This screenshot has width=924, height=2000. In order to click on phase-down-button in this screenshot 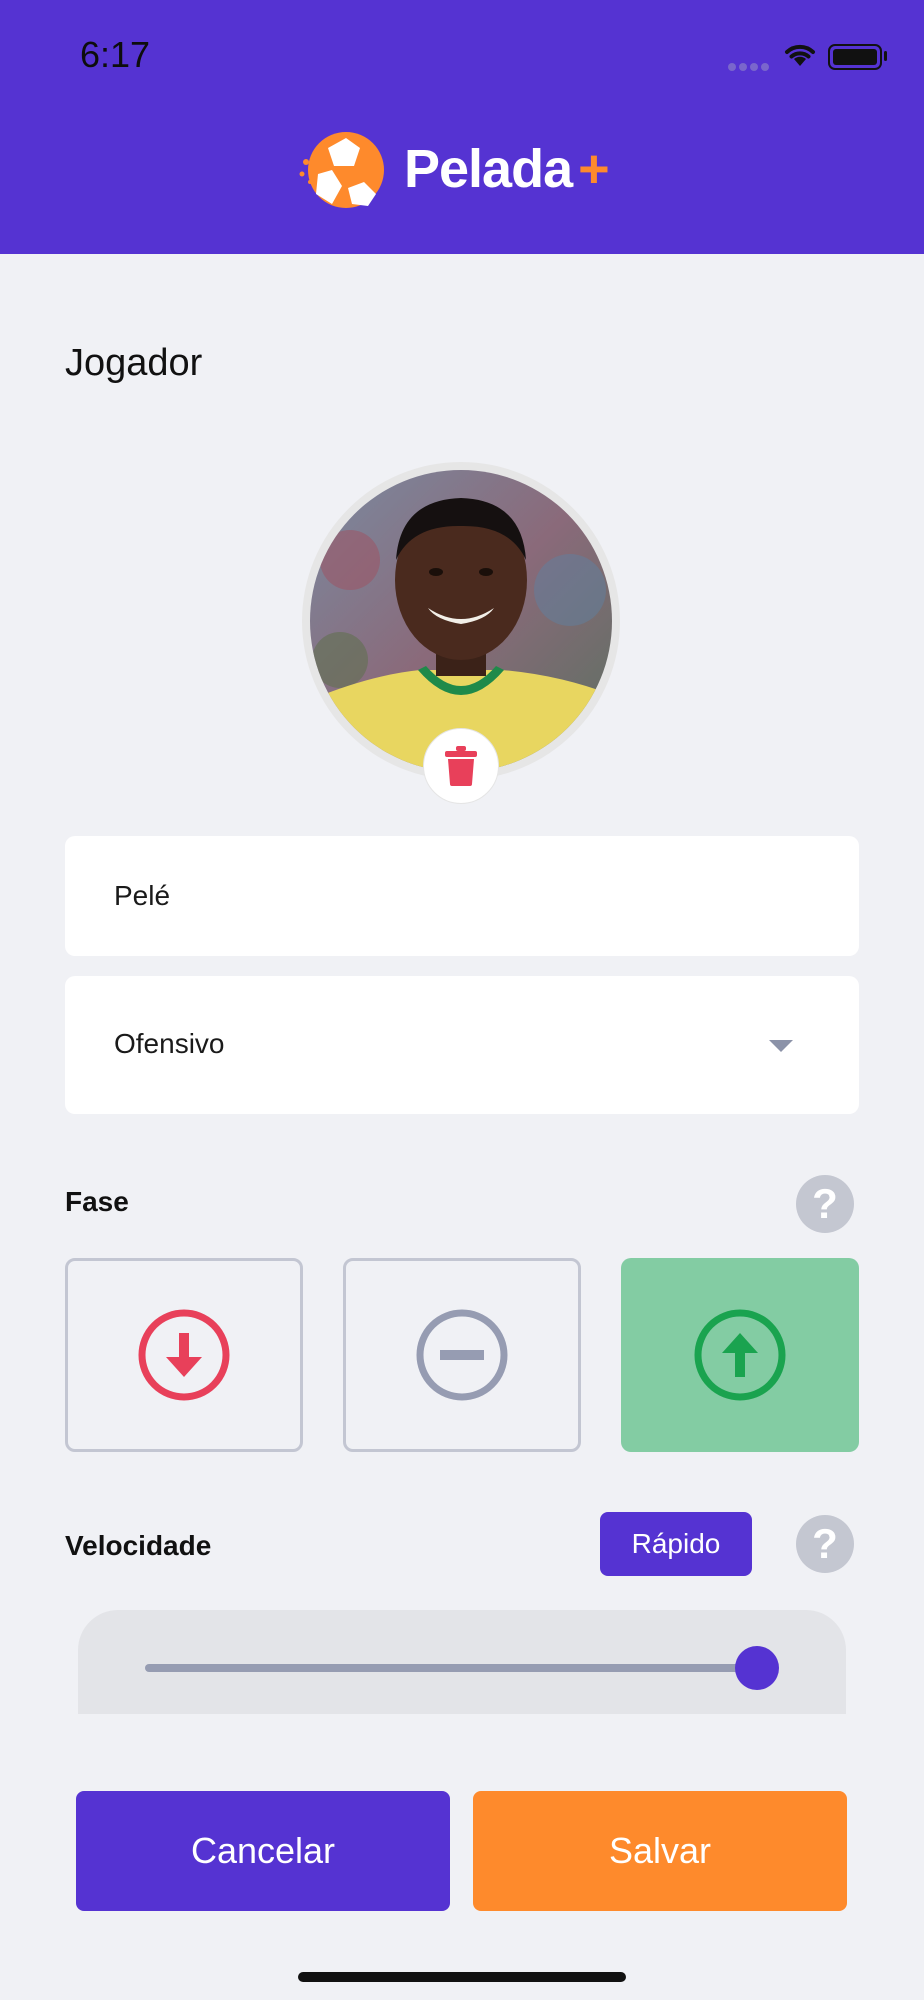, I will do `click(184, 1355)`.